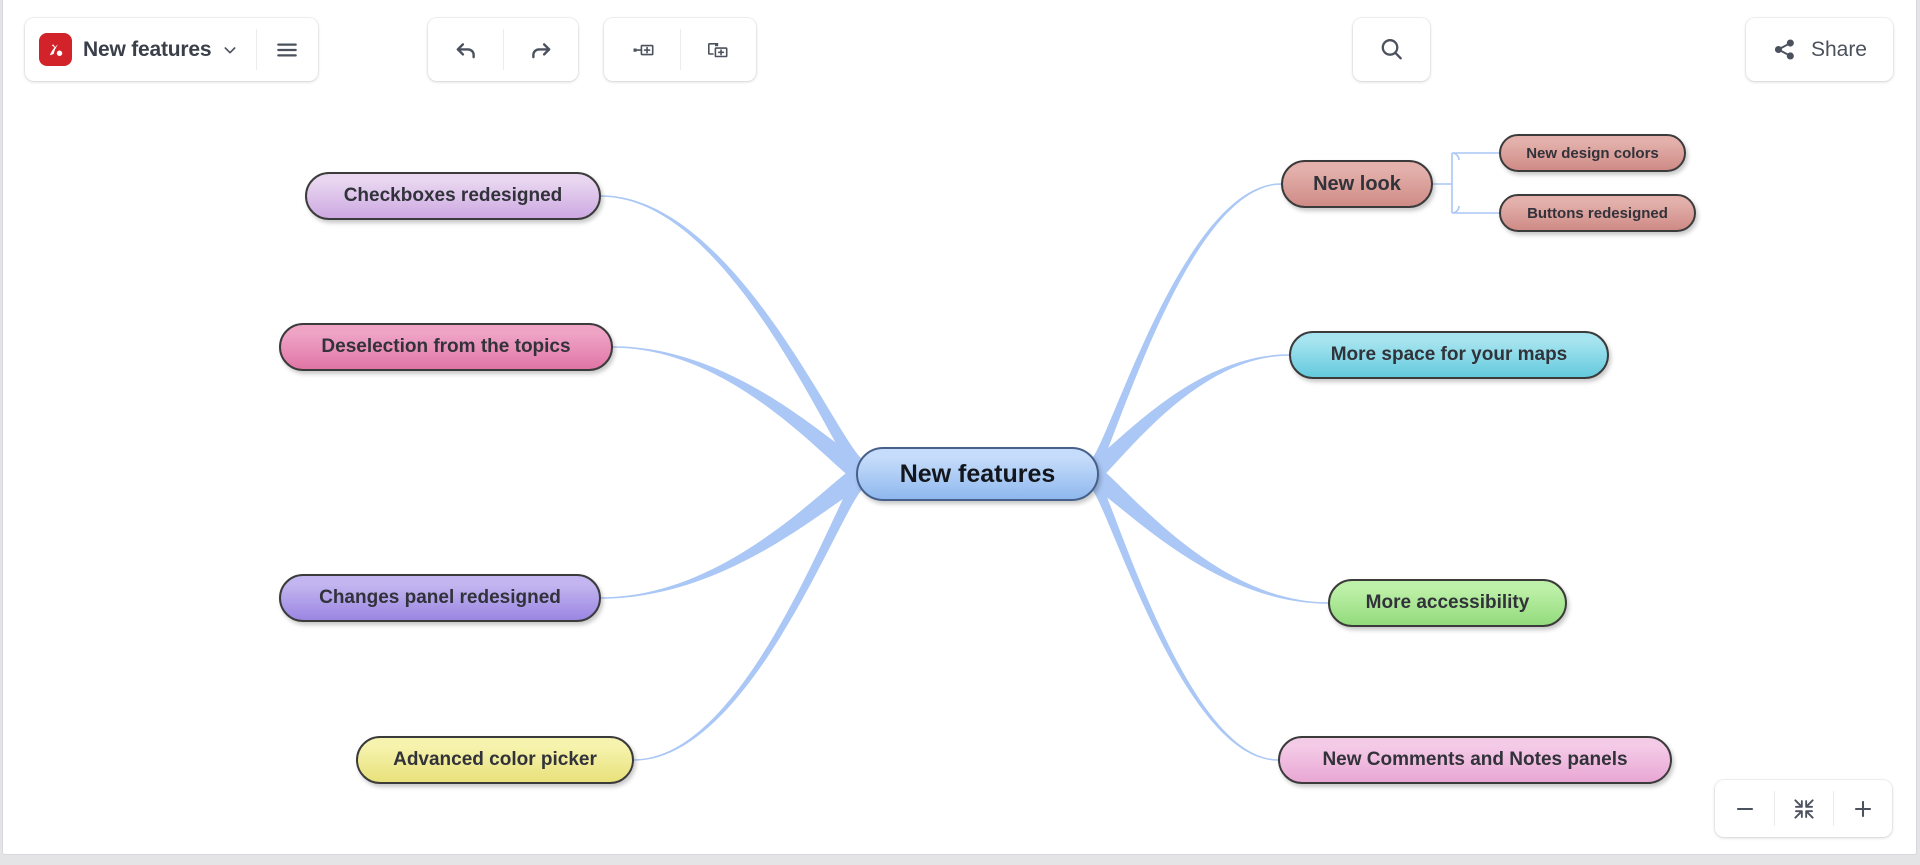  I want to click on node-label: More accessibility, so click(1447, 602).